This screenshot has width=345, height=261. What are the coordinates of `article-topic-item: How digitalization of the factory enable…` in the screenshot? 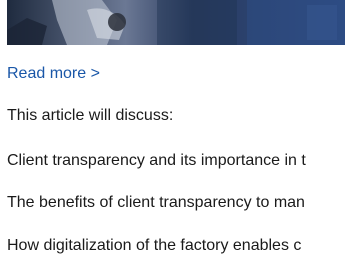 It's located at (154, 245).